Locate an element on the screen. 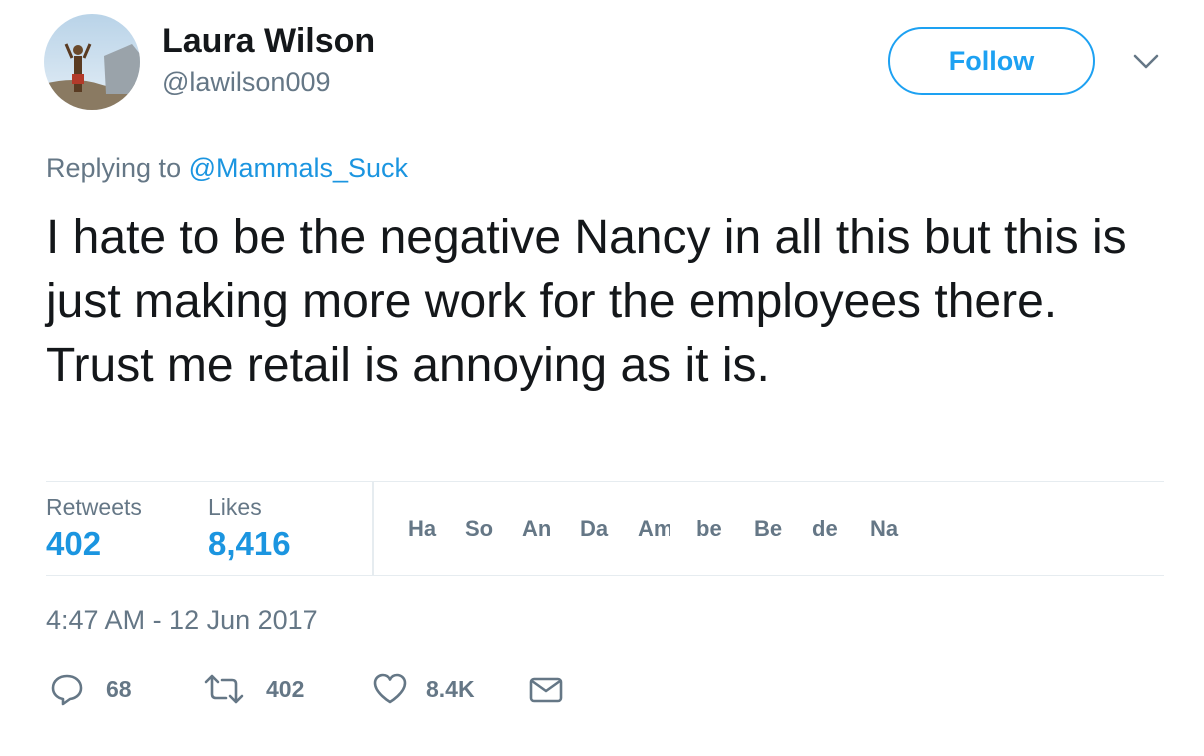  retweet-icon is located at coordinates (224, 689).